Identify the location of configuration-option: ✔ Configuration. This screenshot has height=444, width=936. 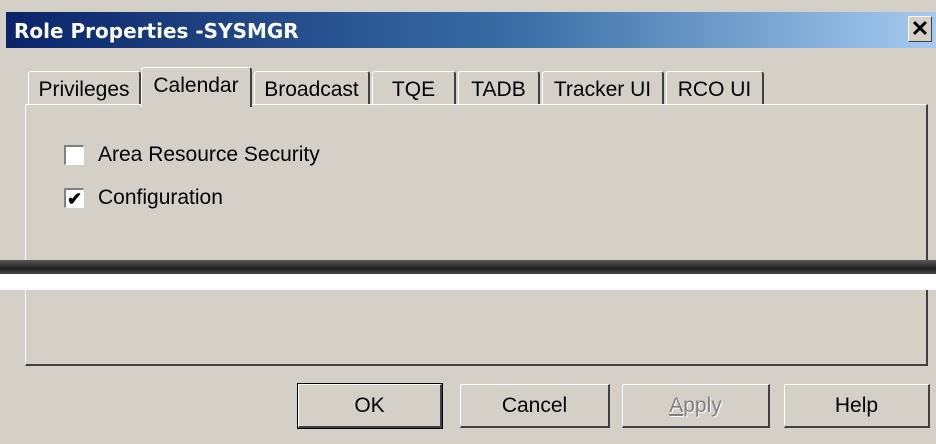
(143, 198).